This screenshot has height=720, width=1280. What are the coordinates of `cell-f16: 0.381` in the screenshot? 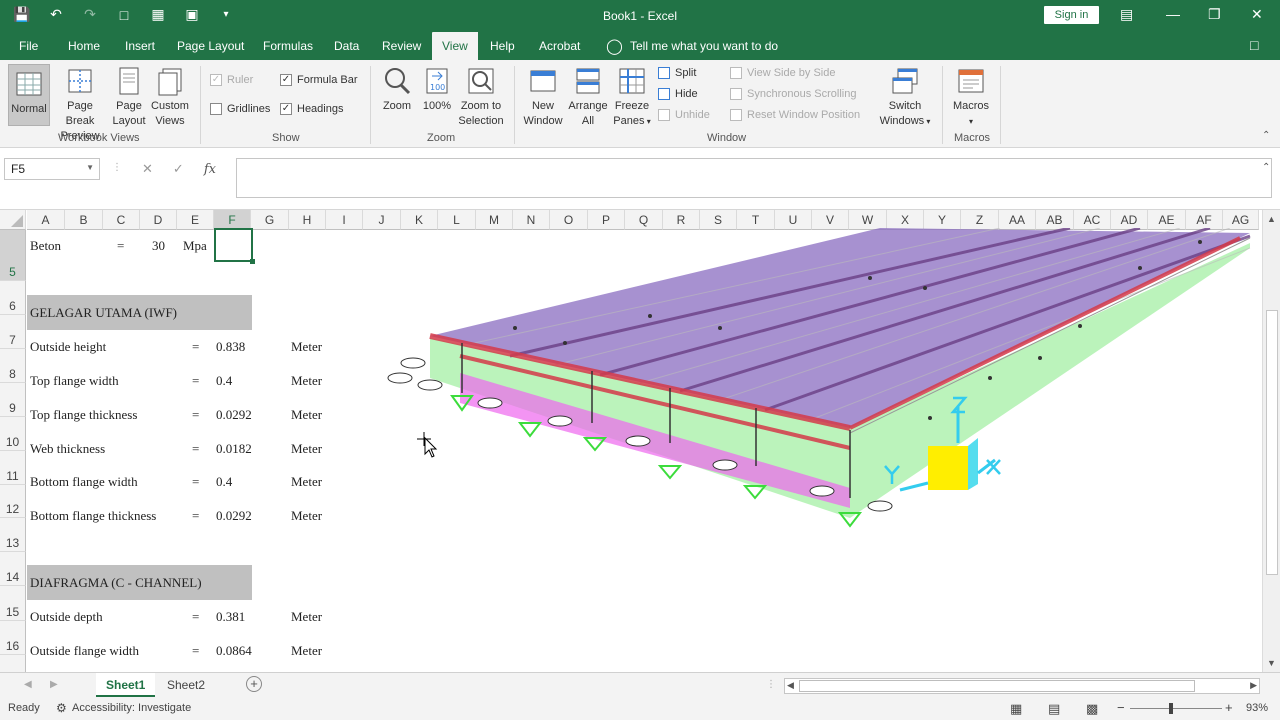 It's located at (230, 617).